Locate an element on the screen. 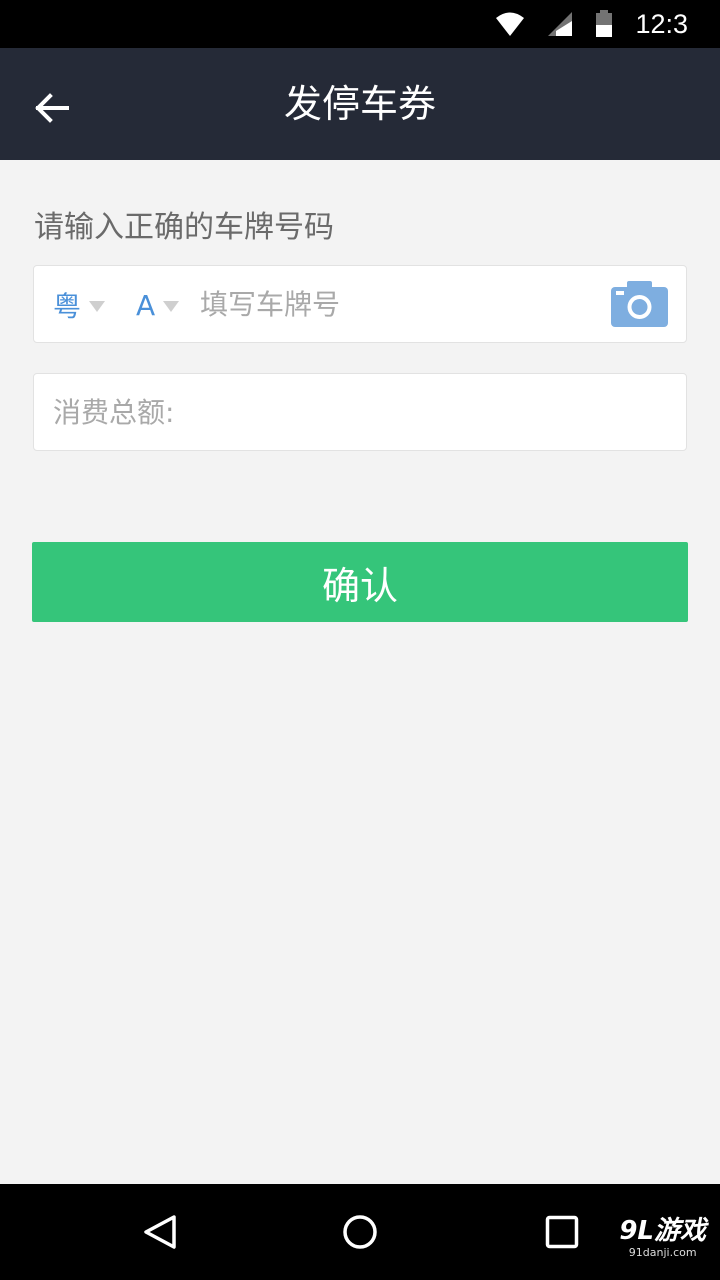 The image size is (720, 1280). nav-bar: 9L游戏 91danji.com is located at coordinates (360, 1232).